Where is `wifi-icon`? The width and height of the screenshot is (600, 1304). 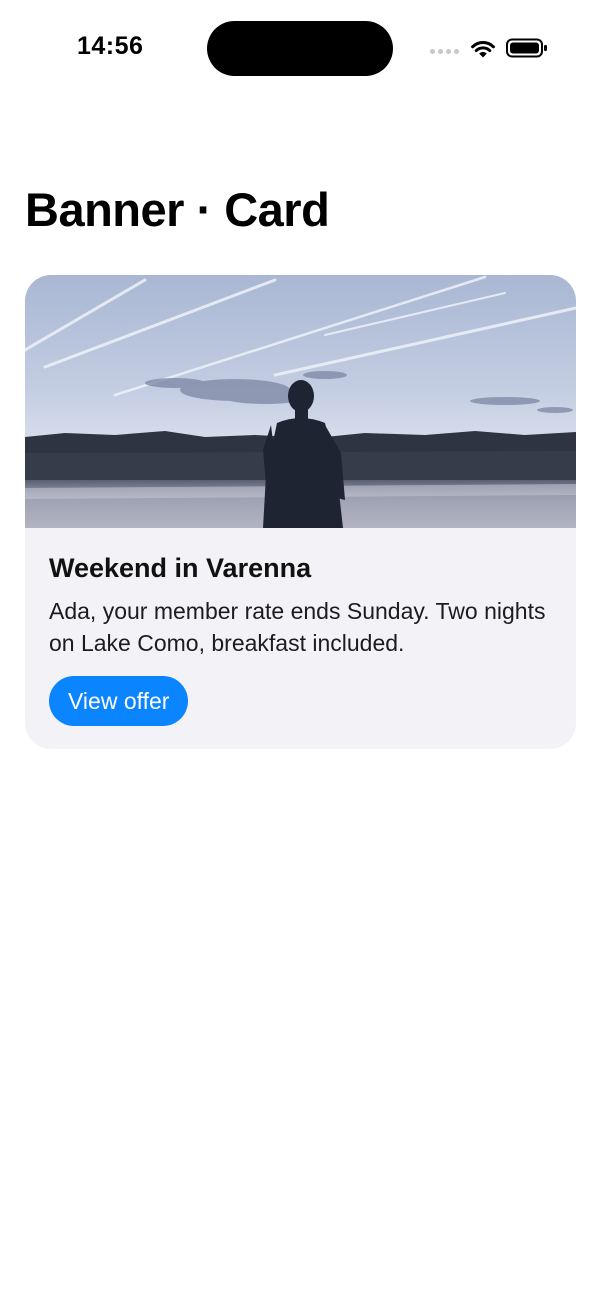
wifi-icon is located at coordinates (483, 49).